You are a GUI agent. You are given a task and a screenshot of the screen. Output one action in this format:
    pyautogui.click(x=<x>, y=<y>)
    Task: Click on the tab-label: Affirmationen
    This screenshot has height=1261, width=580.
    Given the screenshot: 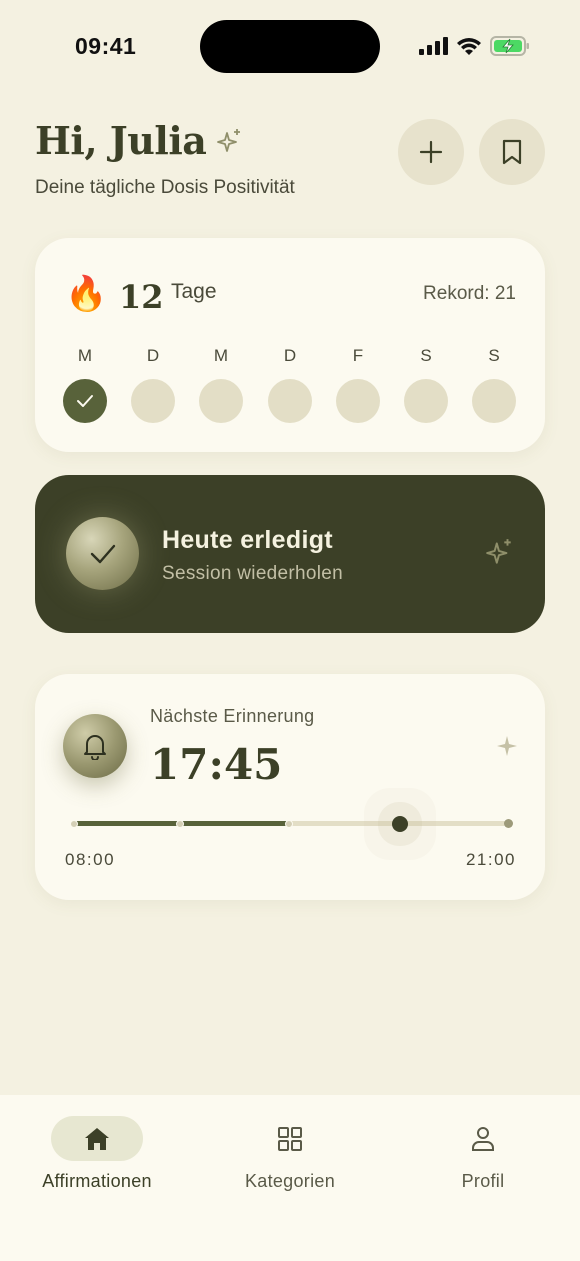 What is the action you would take?
    pyautogui.click(x=97, y=1181)
    